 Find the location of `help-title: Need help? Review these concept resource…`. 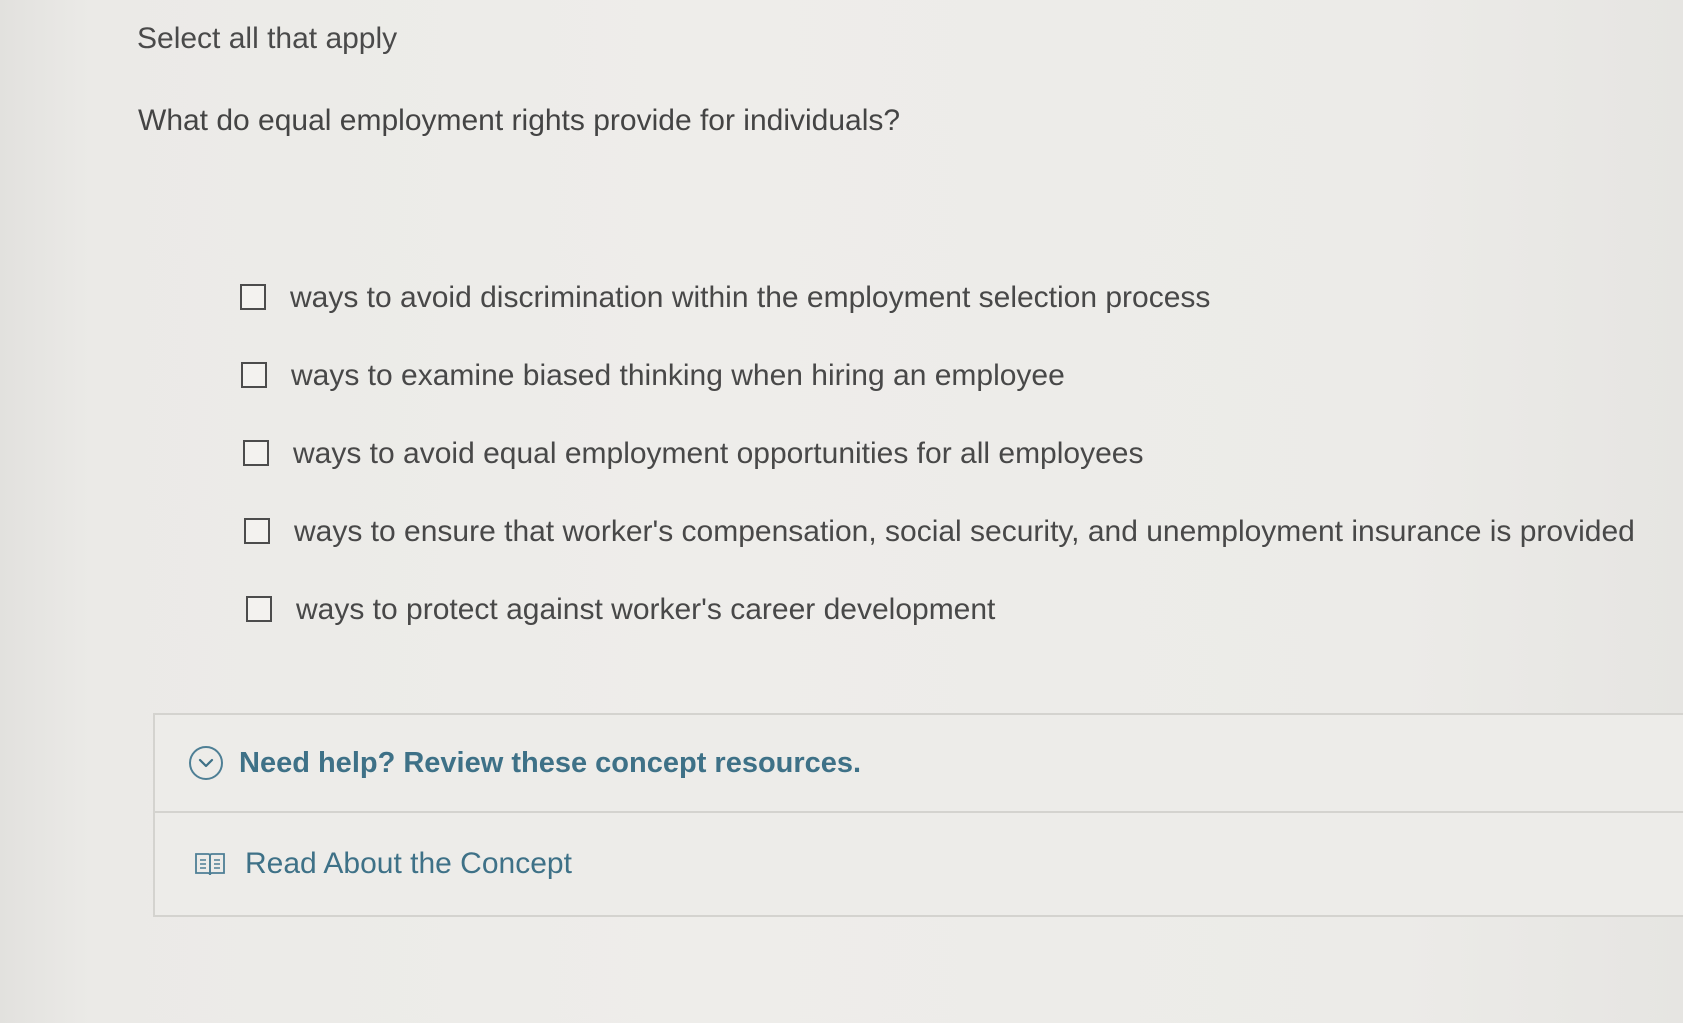

help-title: Need help? Review these concept resource… is located at coordinates (550, 763).